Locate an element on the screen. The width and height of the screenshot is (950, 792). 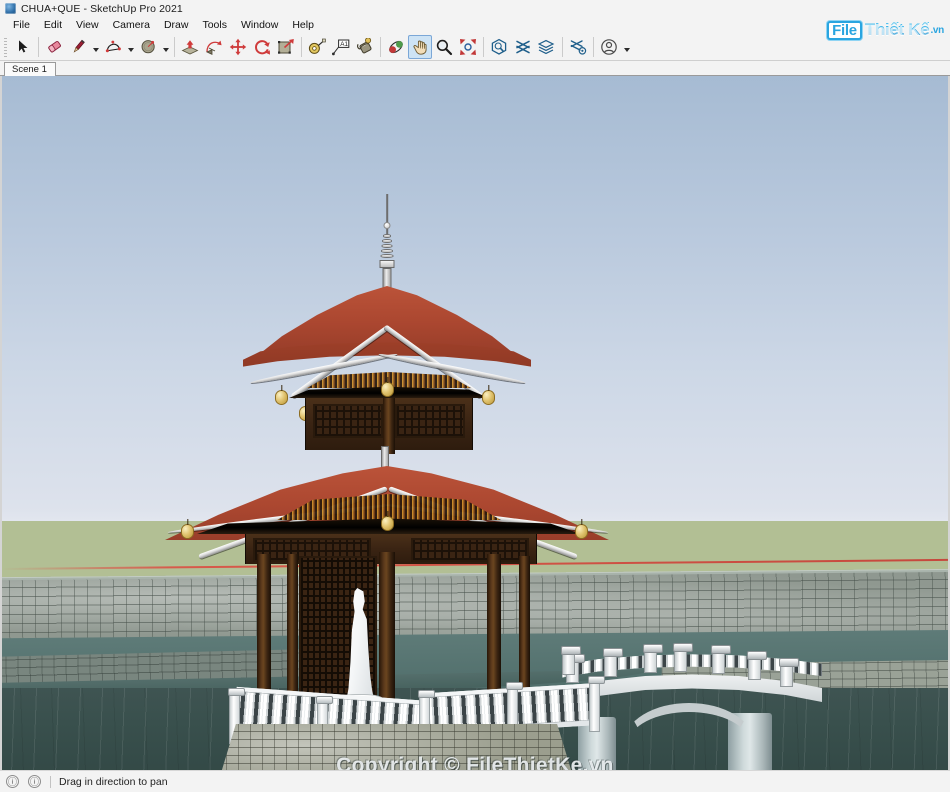
help-info-icon: ⓘ is located at coordinates (12, 781).